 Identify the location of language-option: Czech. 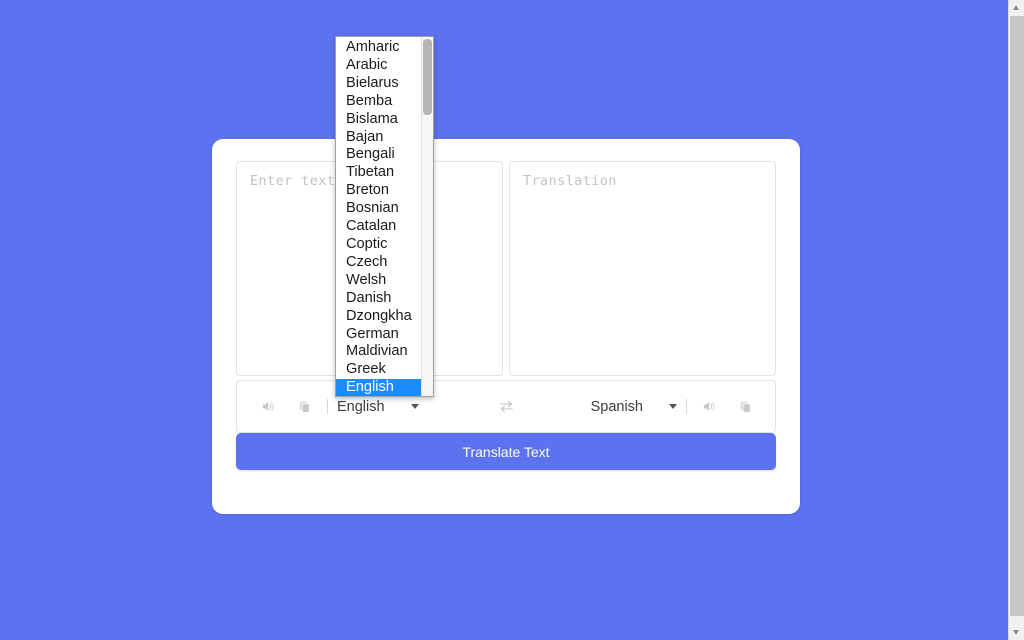
(379, 263).